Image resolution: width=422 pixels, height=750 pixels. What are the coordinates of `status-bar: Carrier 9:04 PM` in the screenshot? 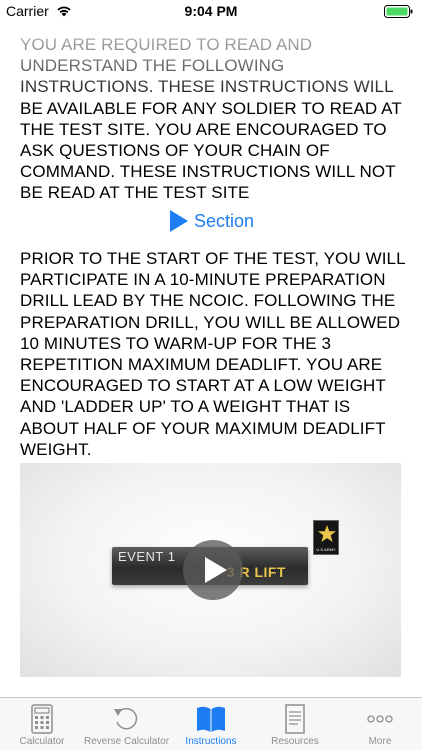 It's located at (211, 11).